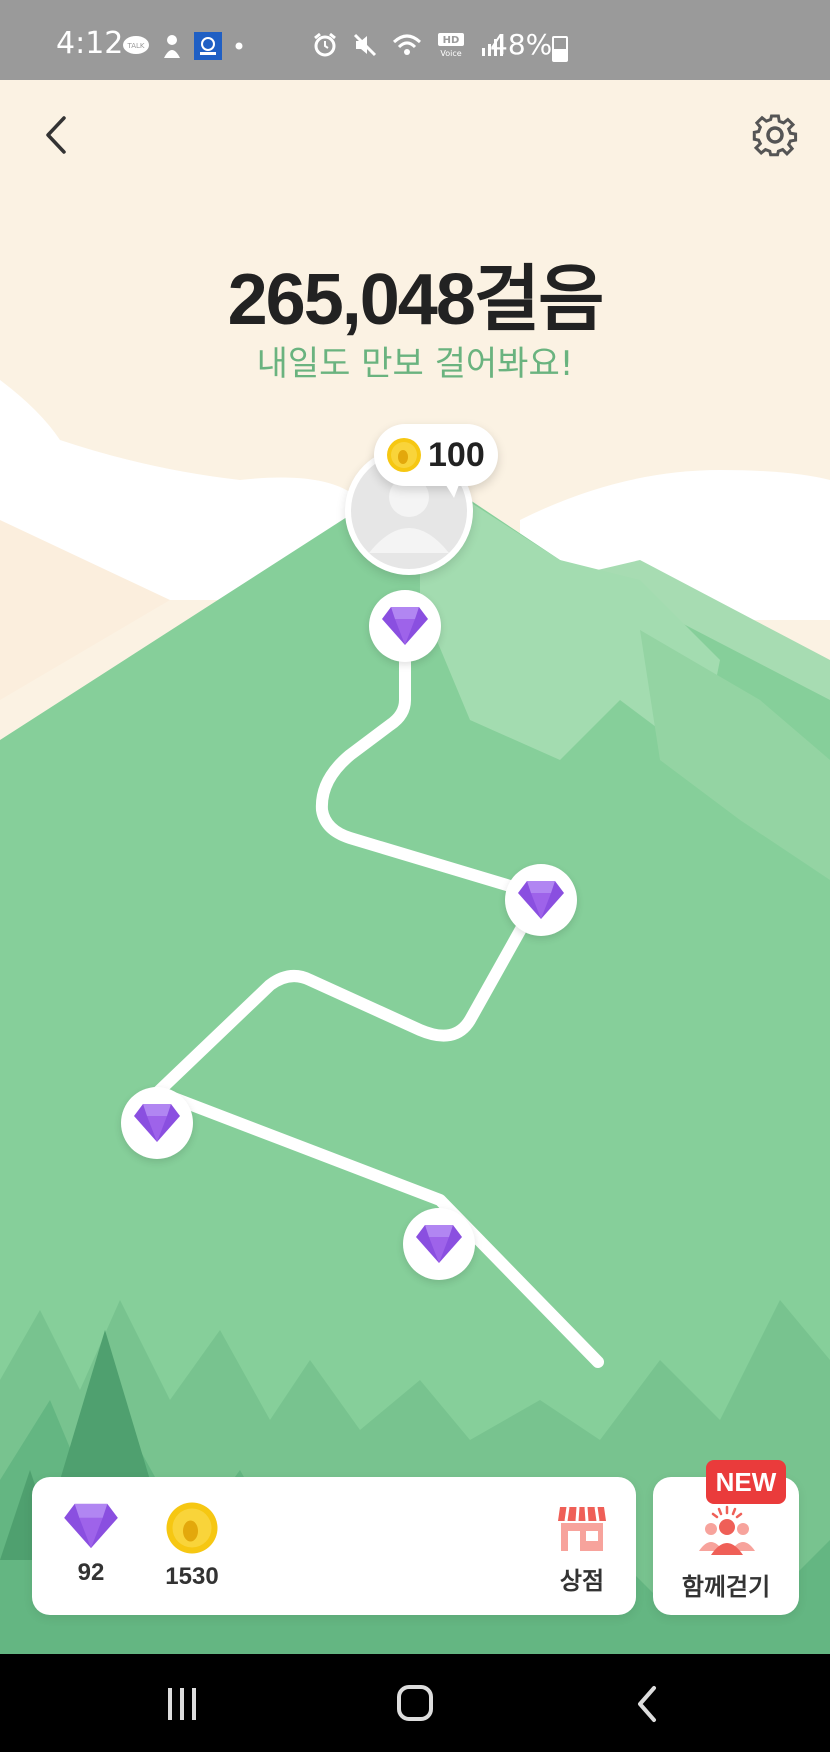 This screenshot has height=1752, width=830. I want to click on back-icon, so click(647, 1704).